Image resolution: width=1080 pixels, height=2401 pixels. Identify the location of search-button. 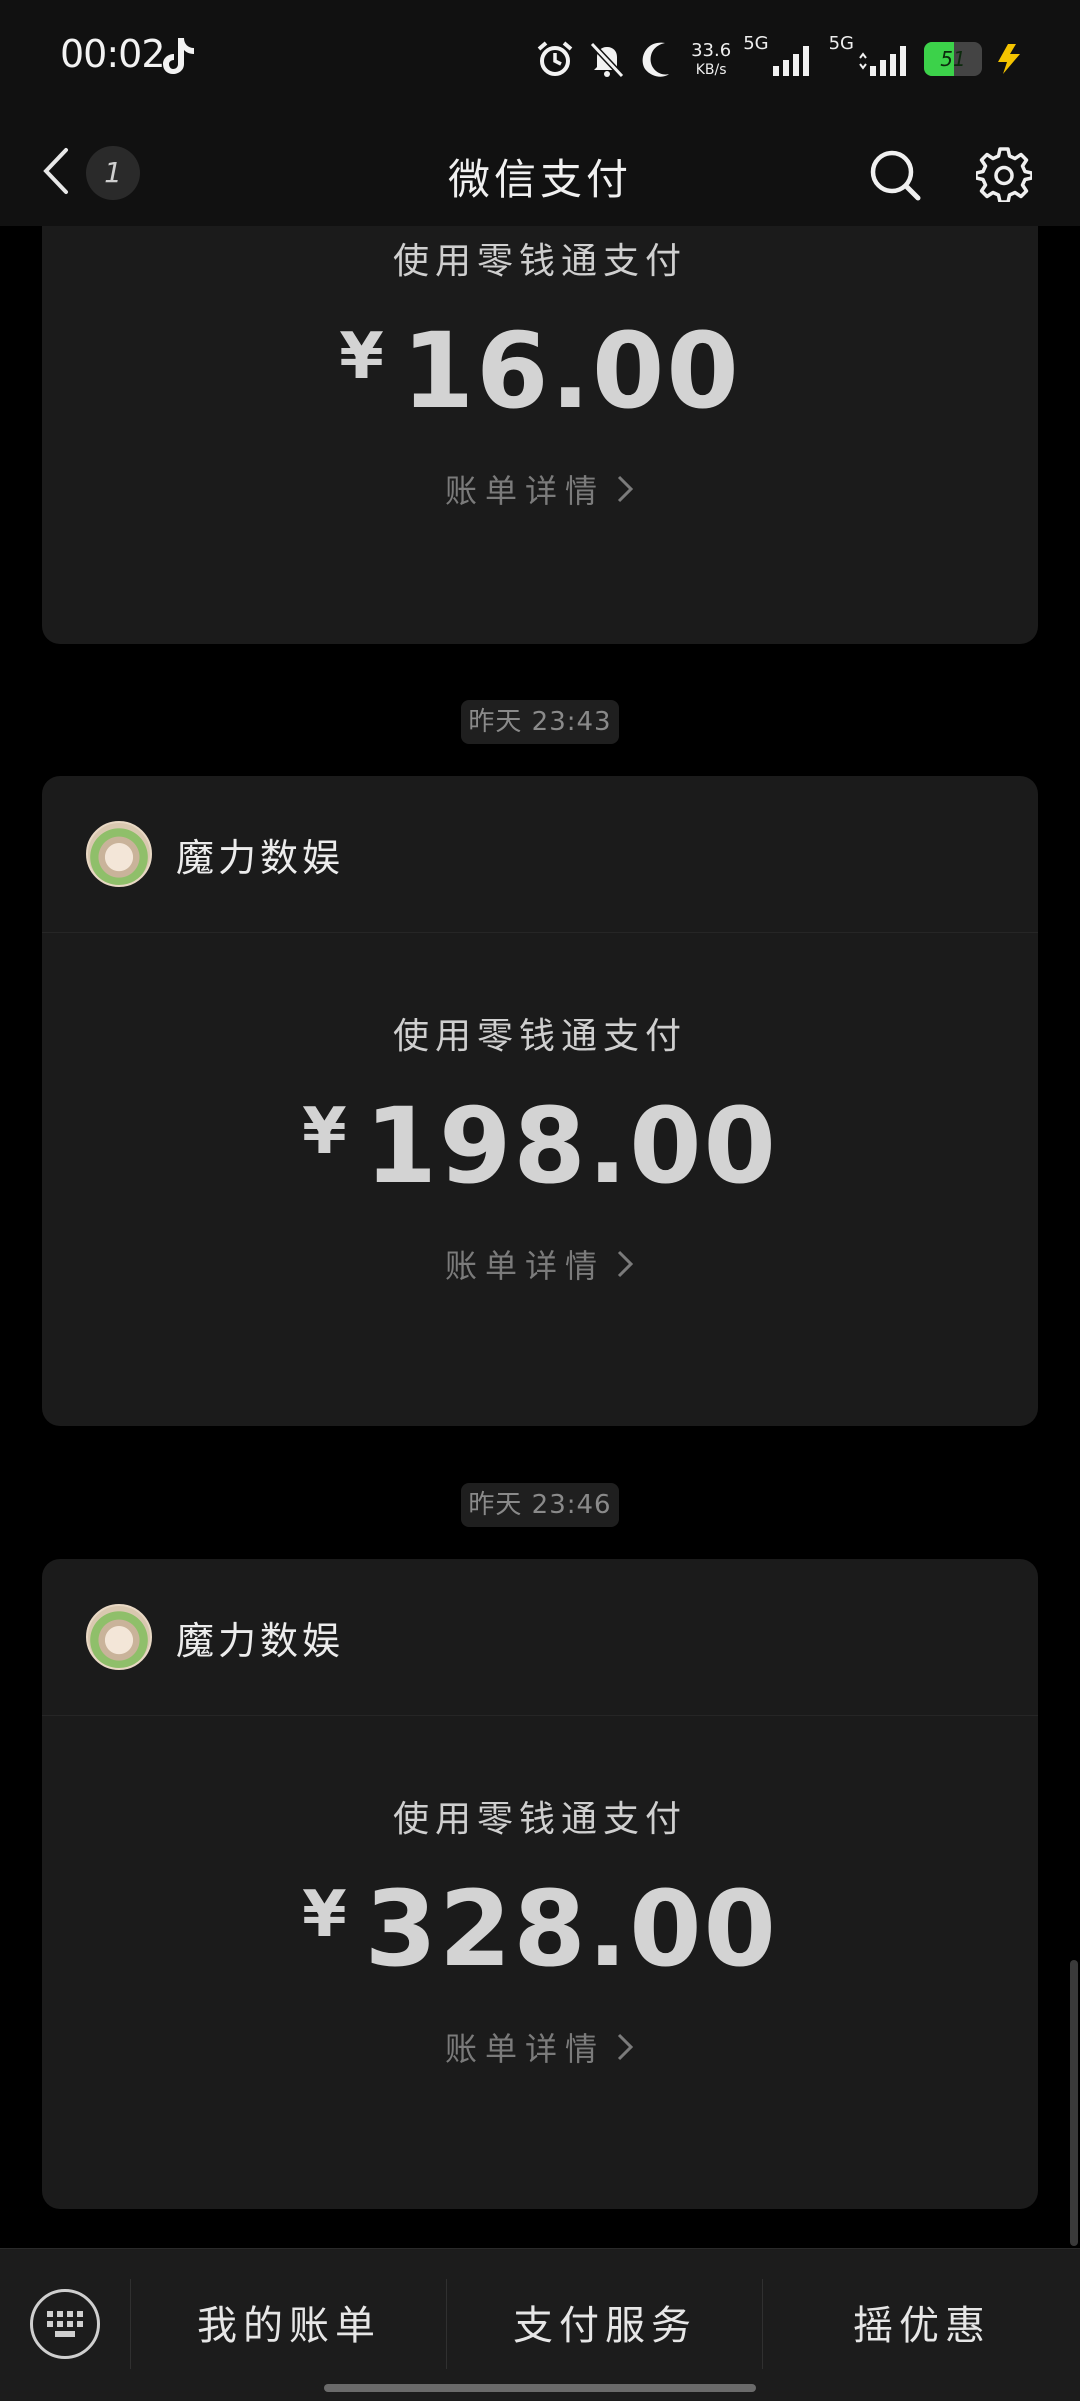
(895, 175).